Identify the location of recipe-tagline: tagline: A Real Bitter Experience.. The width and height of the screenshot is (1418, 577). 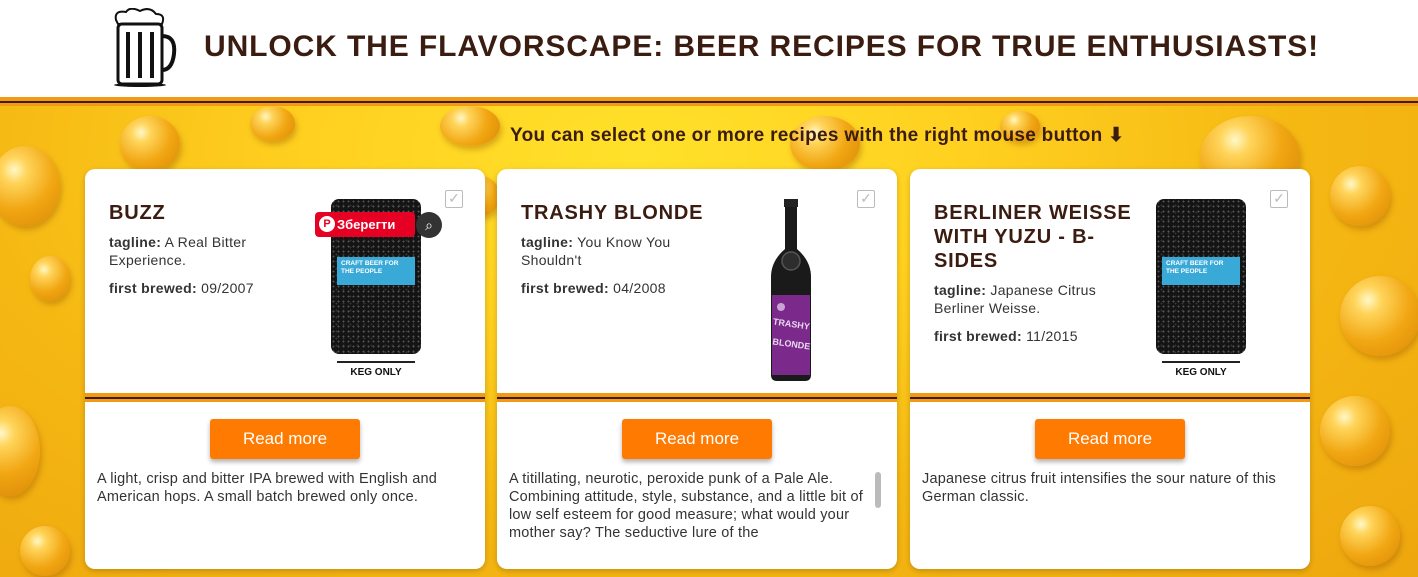
(209, 251).